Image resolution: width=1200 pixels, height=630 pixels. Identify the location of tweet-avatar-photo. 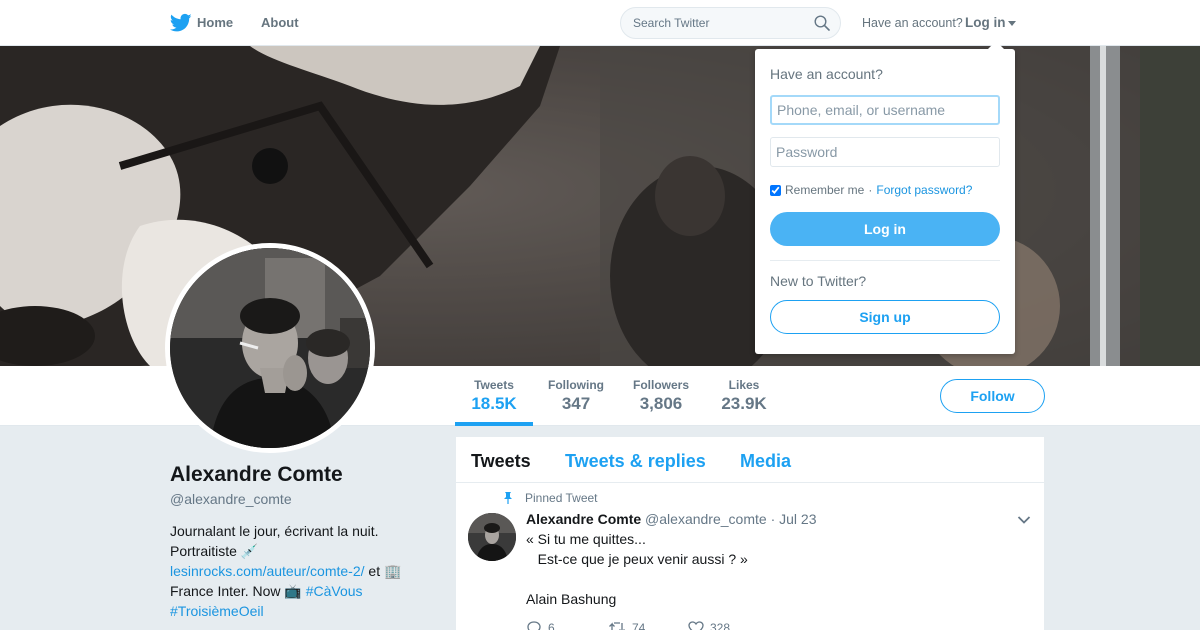
(492, 537).